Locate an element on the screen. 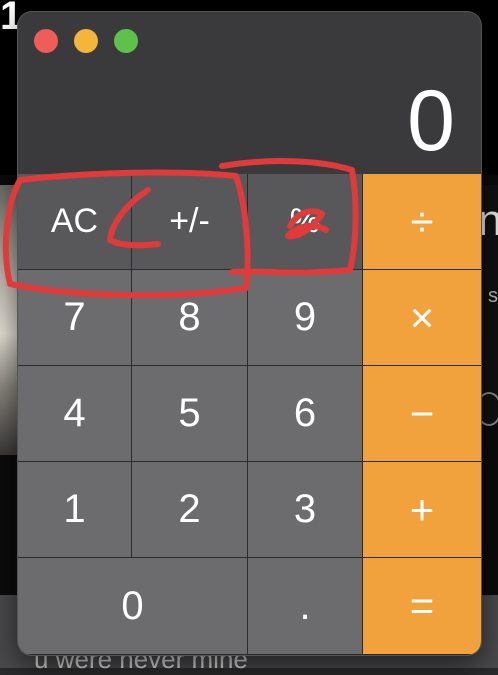  title-bar is located at coordinates (249, 40).